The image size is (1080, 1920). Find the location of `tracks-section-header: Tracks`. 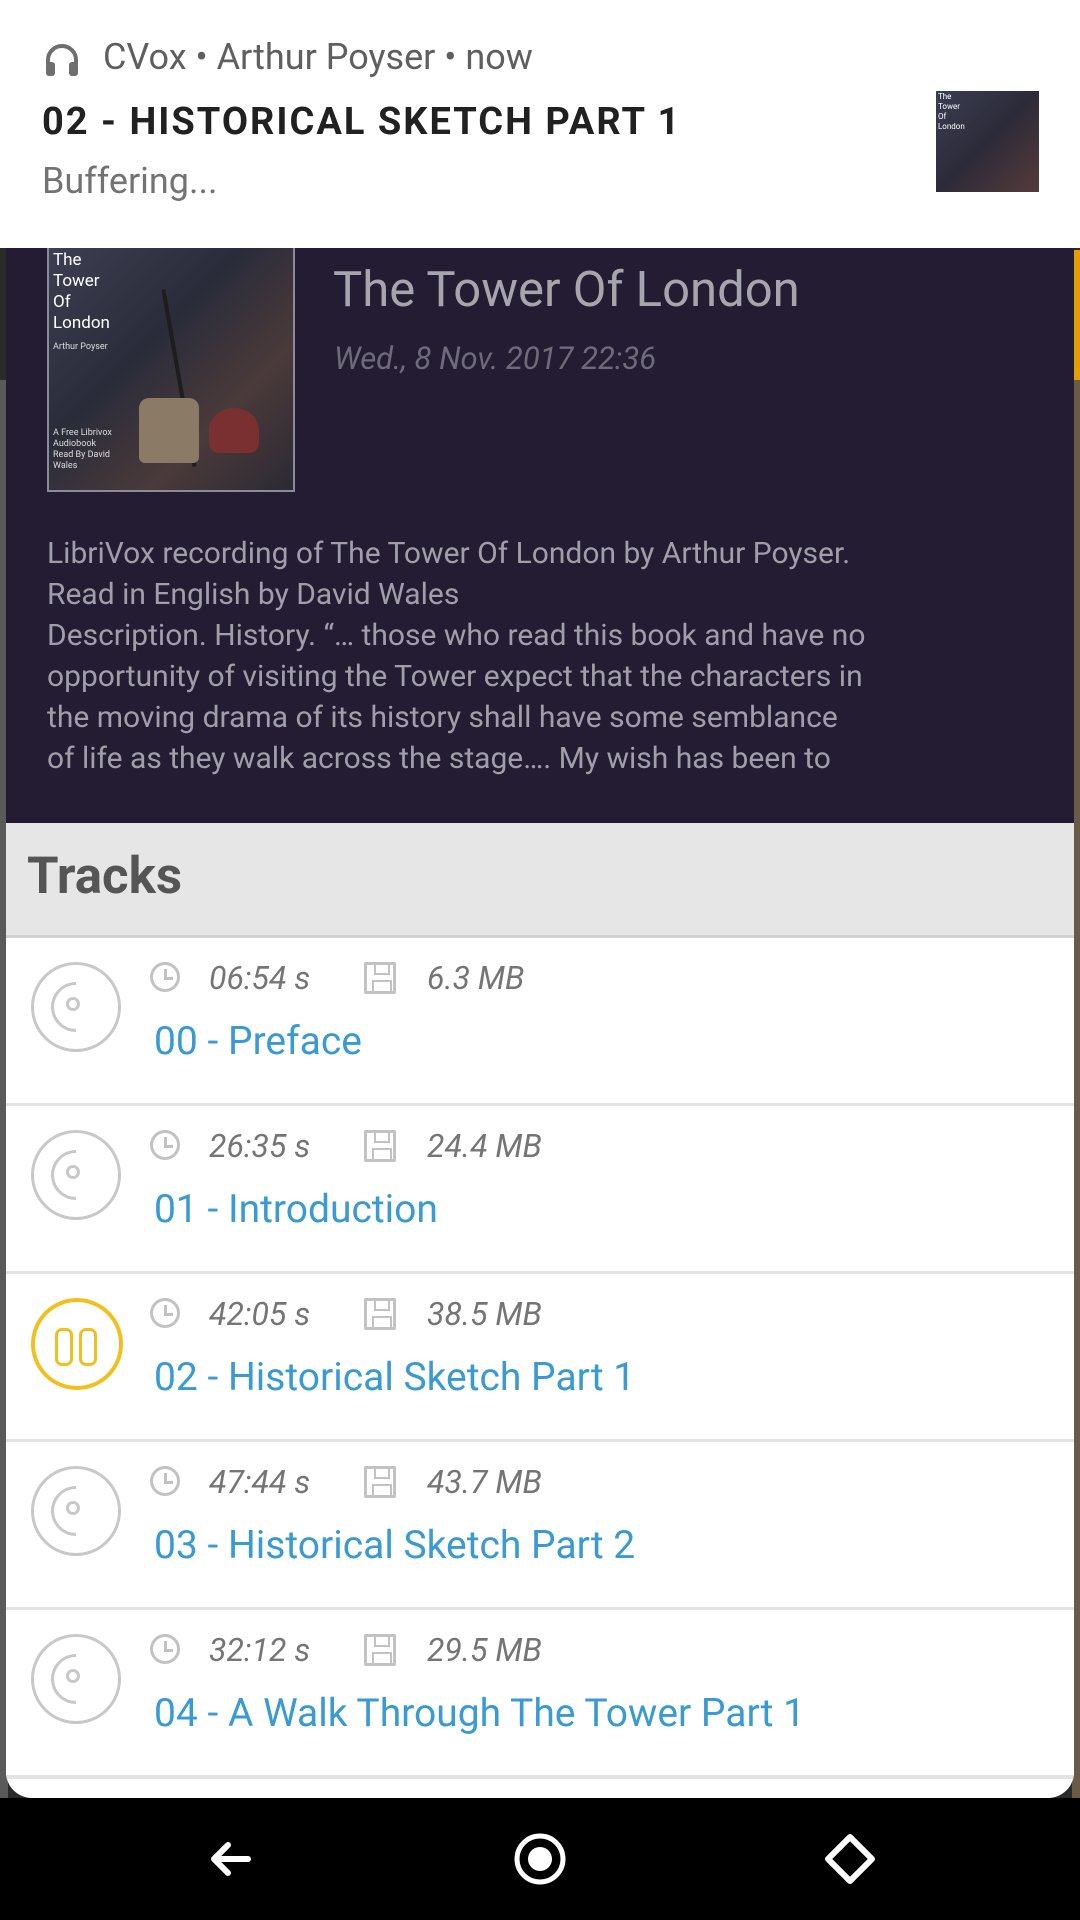

tracks-section-header: Tracks is located at coordinates (540, 880).